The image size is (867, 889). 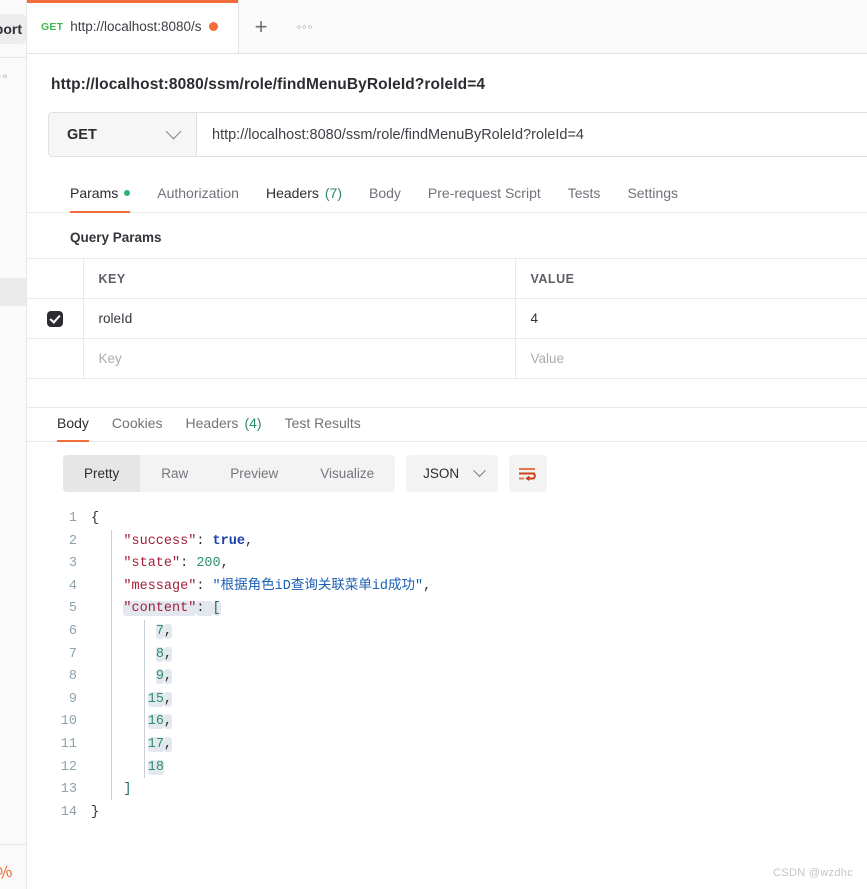 What do you see at coordinates (198, 198) in the screenshot?
I see `tab-authorization: Authorization` at bounding box center [198, 198].